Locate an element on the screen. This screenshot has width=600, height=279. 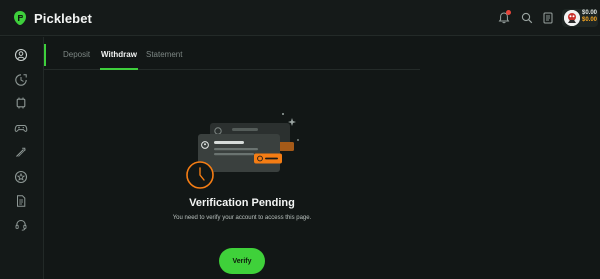
live-icon is located at coordinates (21, 80).